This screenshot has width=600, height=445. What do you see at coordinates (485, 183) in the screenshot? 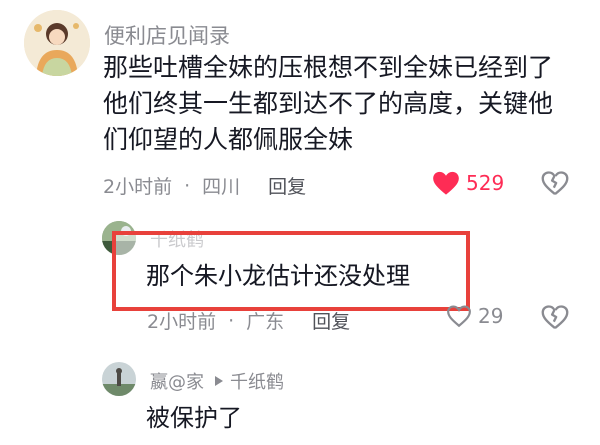
I see `like-count: 529` at bounding box center [485, 183].